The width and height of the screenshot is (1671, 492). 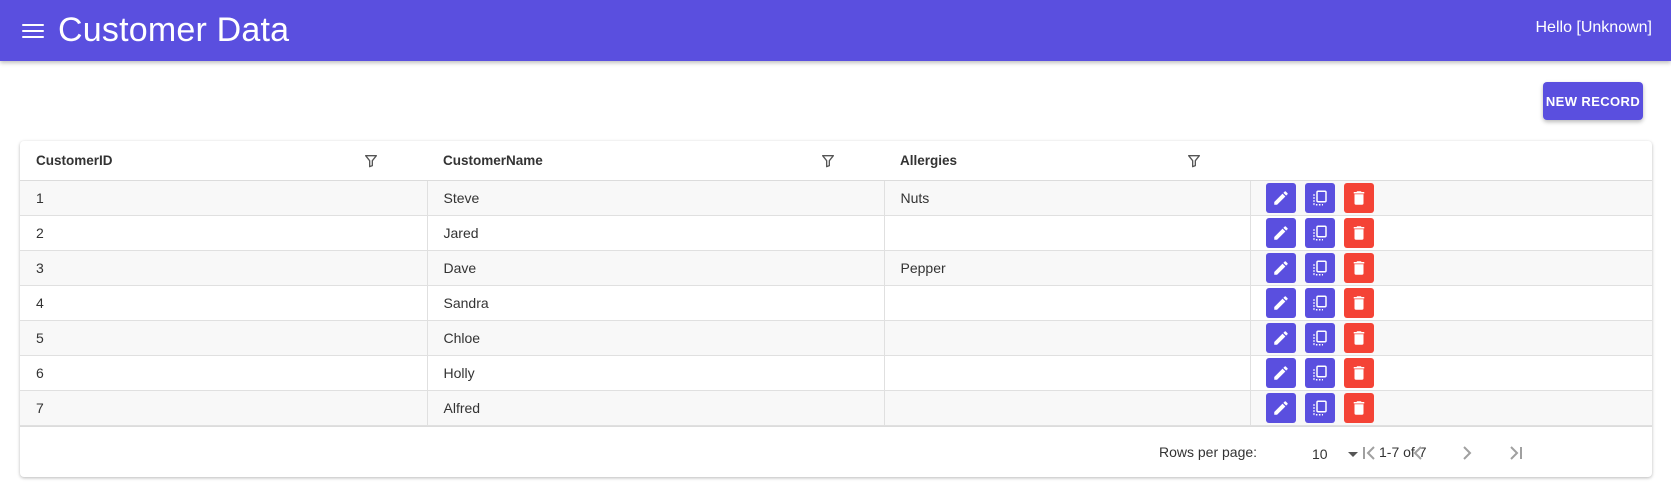 I want to click on table-row: 6 Holly, so click(x=836, y=373).